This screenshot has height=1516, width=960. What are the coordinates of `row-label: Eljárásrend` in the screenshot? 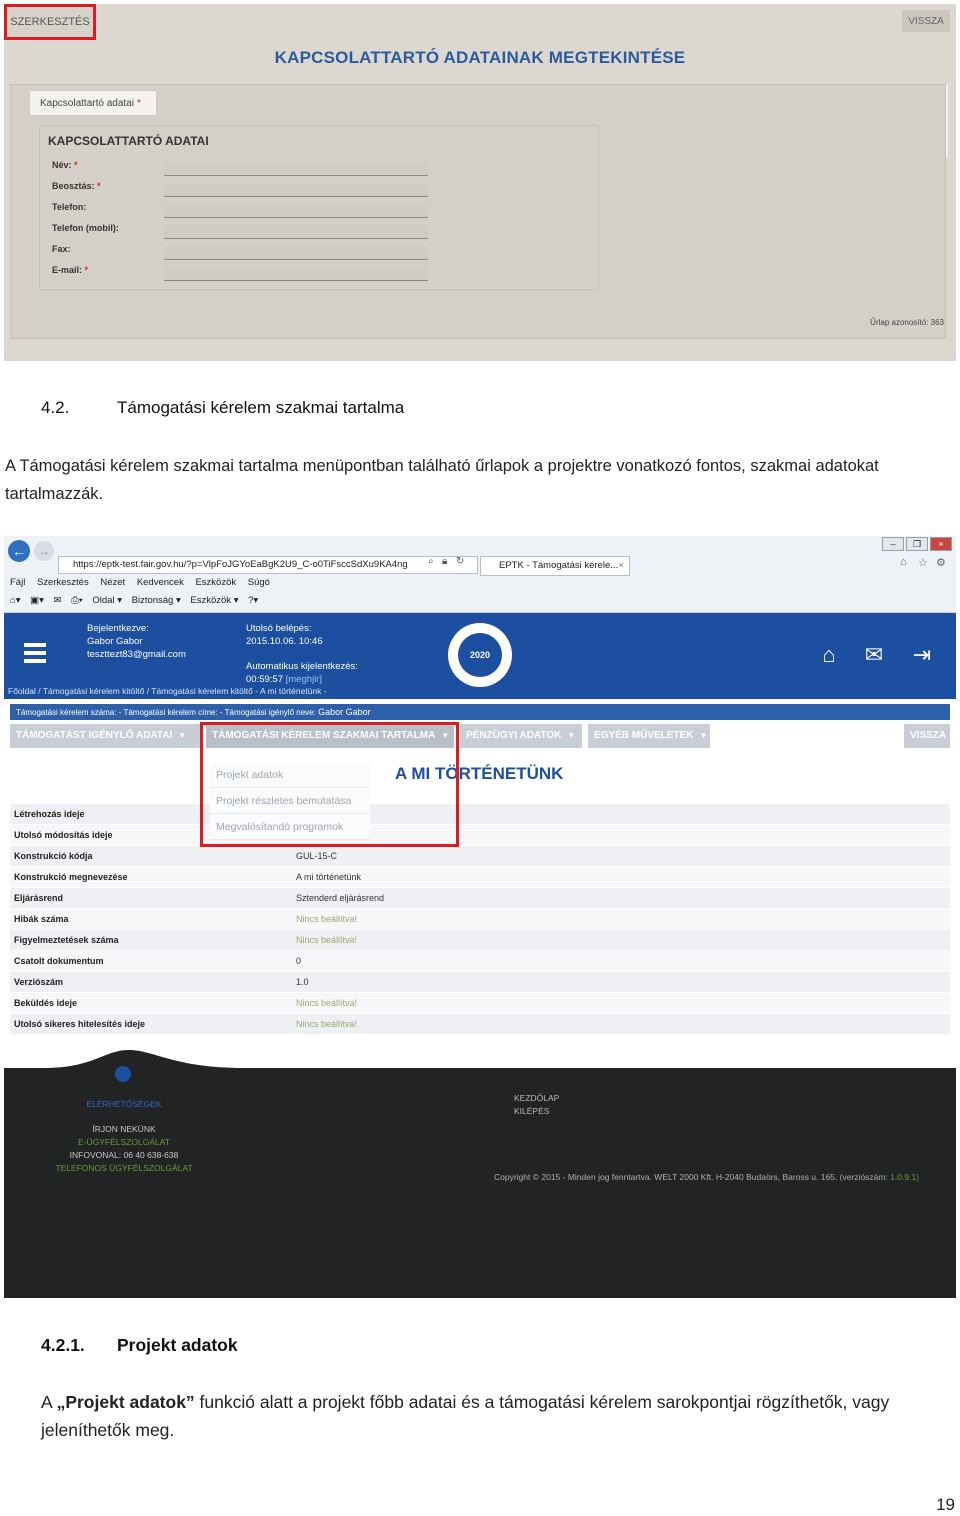 It's located at (39, 898).